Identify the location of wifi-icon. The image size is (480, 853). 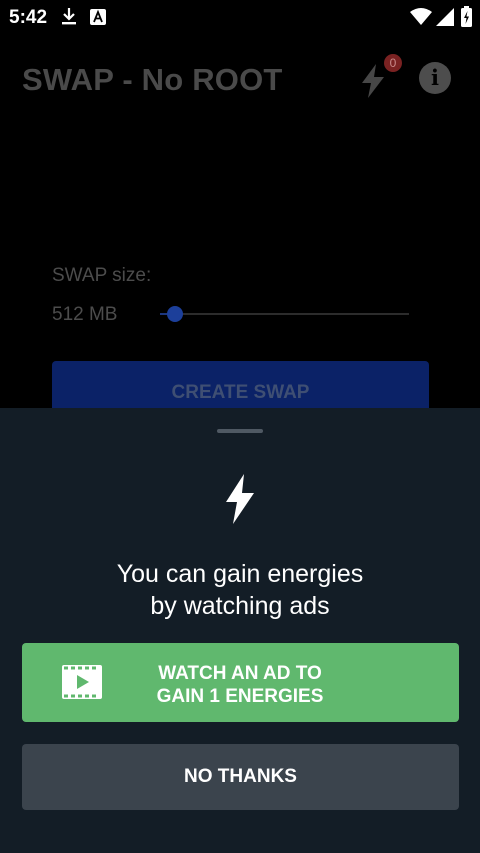
(421, 16).